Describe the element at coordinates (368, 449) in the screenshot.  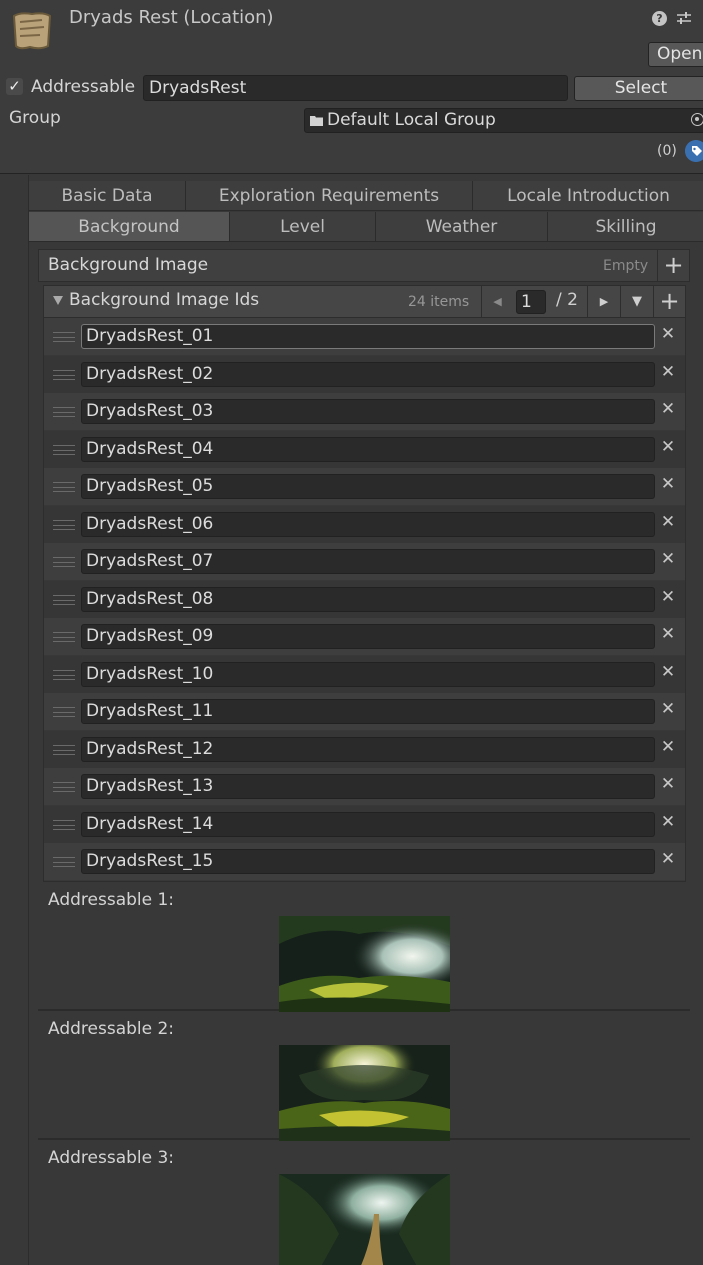
I see `item-id-input: DryadsRest_04` at that location.